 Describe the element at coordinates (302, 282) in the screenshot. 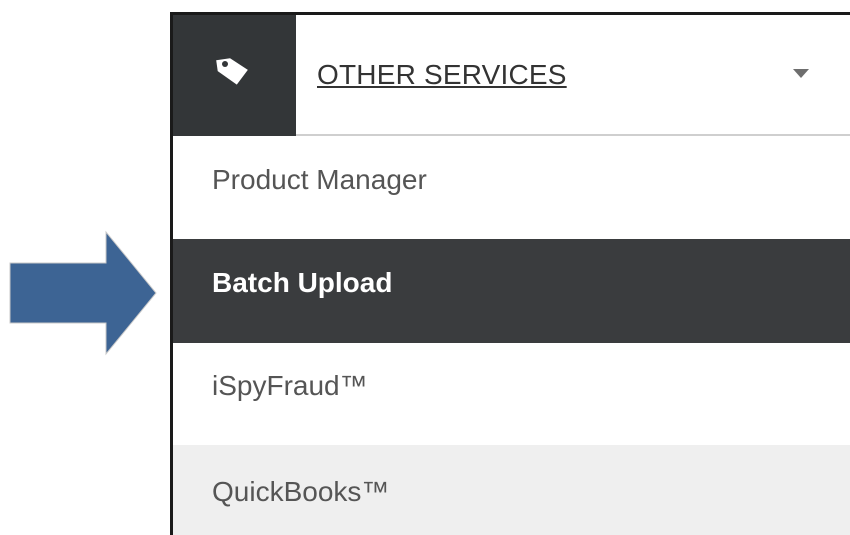

I see `menu-item-label: Batch Upload` at that location.